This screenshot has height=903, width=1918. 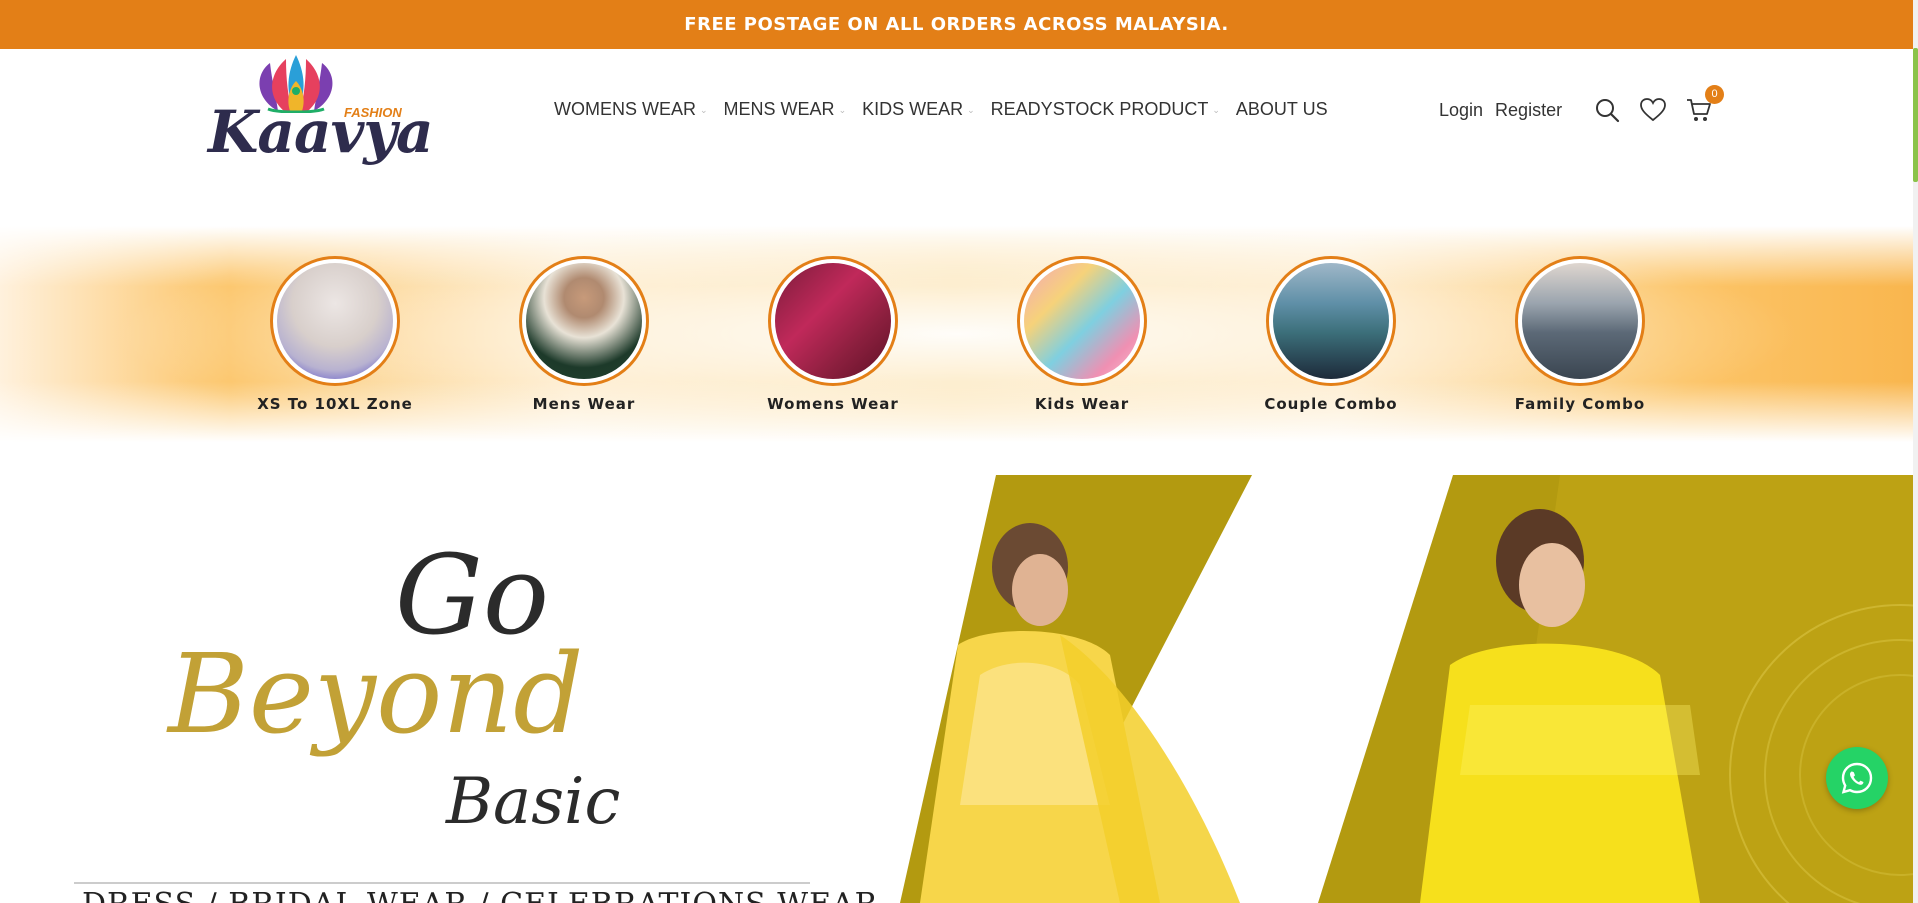 What do you see at coordinates (1607, 110) in the screenshot?
I see `search-icon` at bounding box center [1607, 110].